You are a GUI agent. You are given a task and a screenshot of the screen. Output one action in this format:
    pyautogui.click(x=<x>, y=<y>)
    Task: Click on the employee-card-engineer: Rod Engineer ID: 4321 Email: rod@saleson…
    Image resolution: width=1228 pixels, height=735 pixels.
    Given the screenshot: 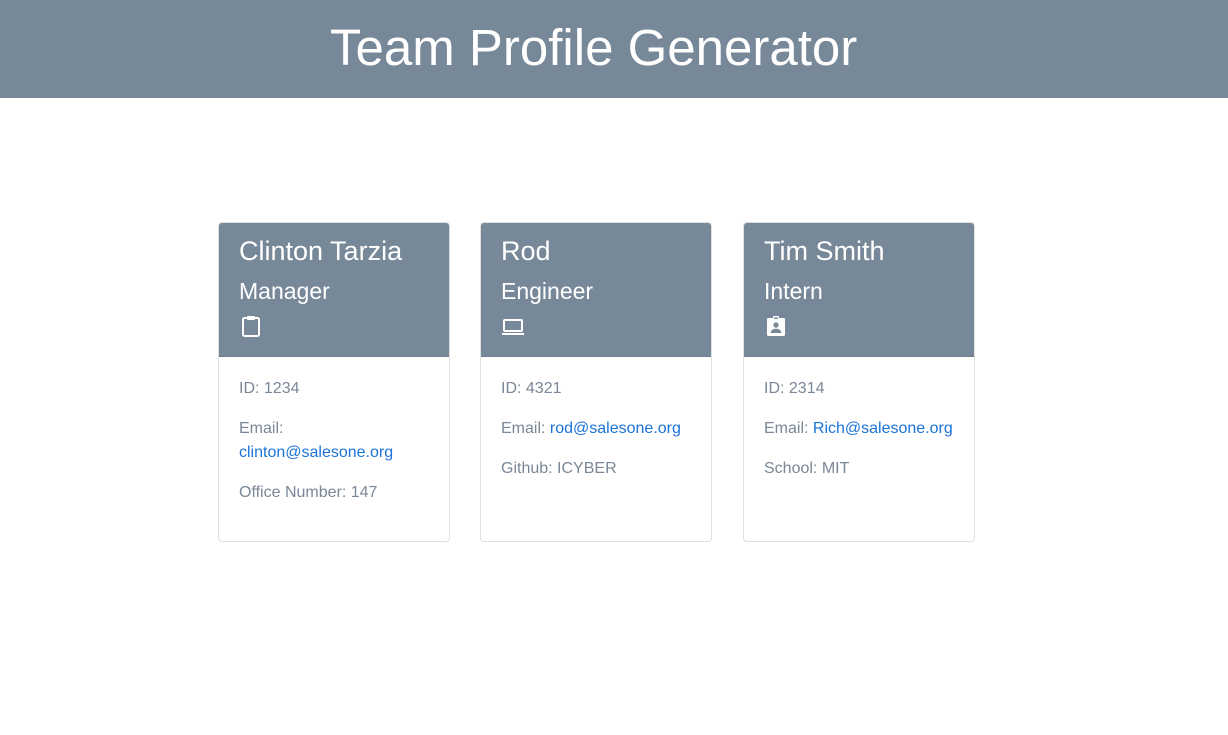 What is the action you would take?
    pyautogui.click(x=596, y=382)
    